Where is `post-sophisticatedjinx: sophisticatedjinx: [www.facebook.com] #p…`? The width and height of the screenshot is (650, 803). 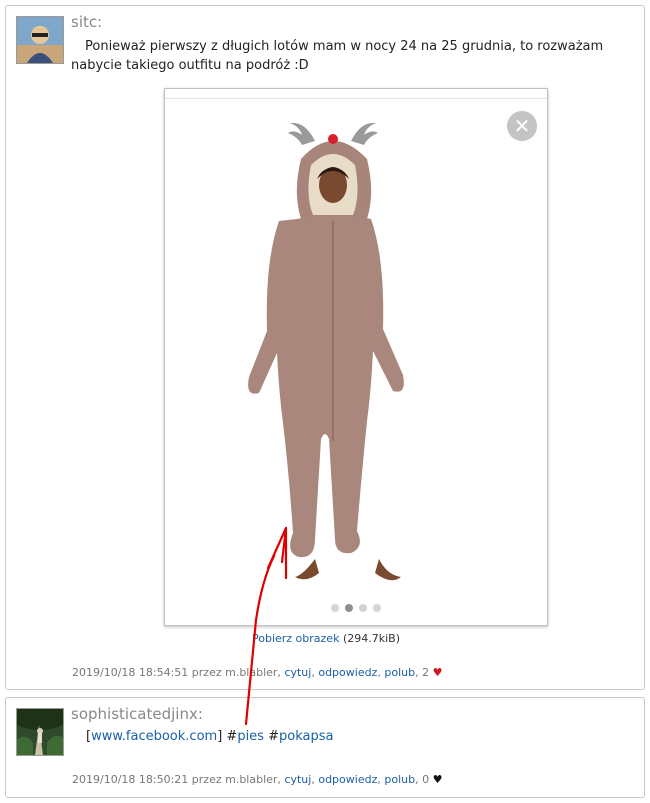 post-sophisticatedjinx: sophisticatedjinx: [www.facebook.com] #p… is located at coordinates (325, 747).